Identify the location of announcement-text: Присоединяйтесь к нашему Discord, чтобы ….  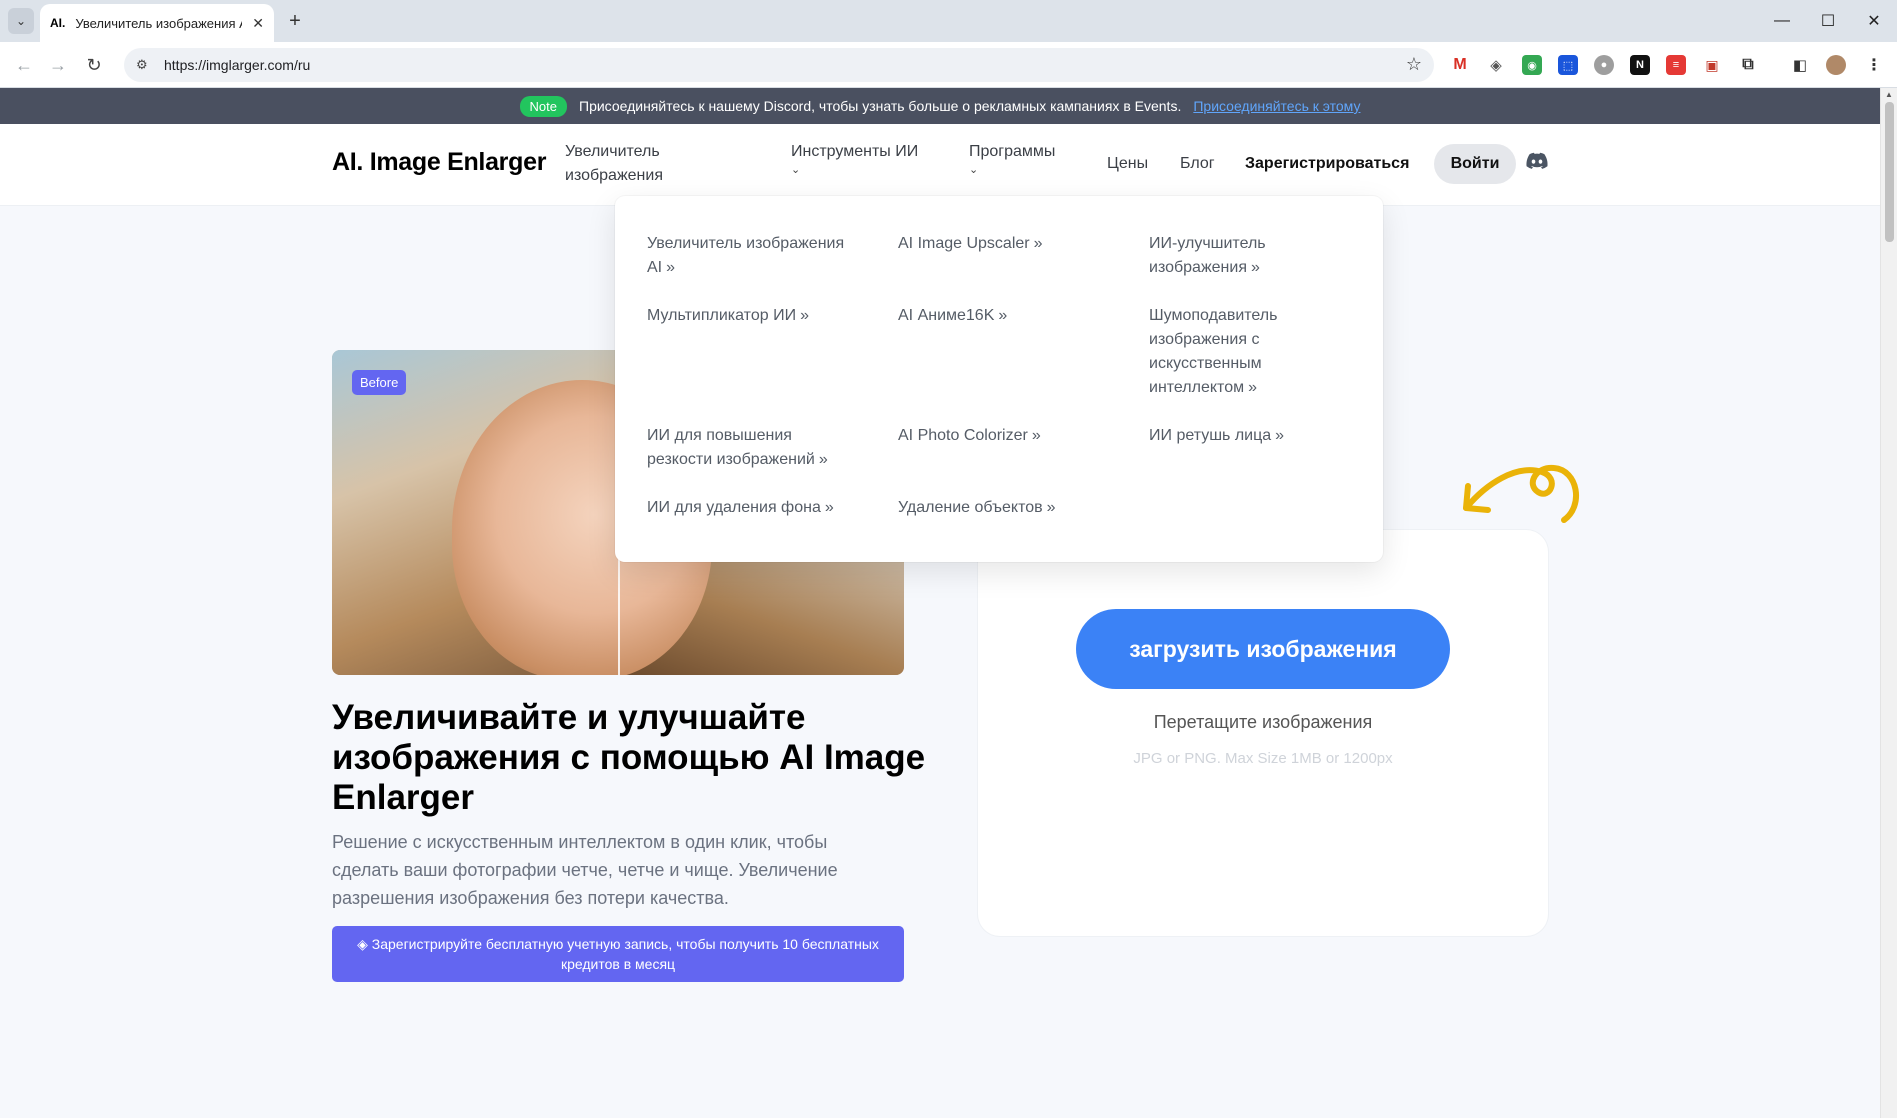
(880, 106).